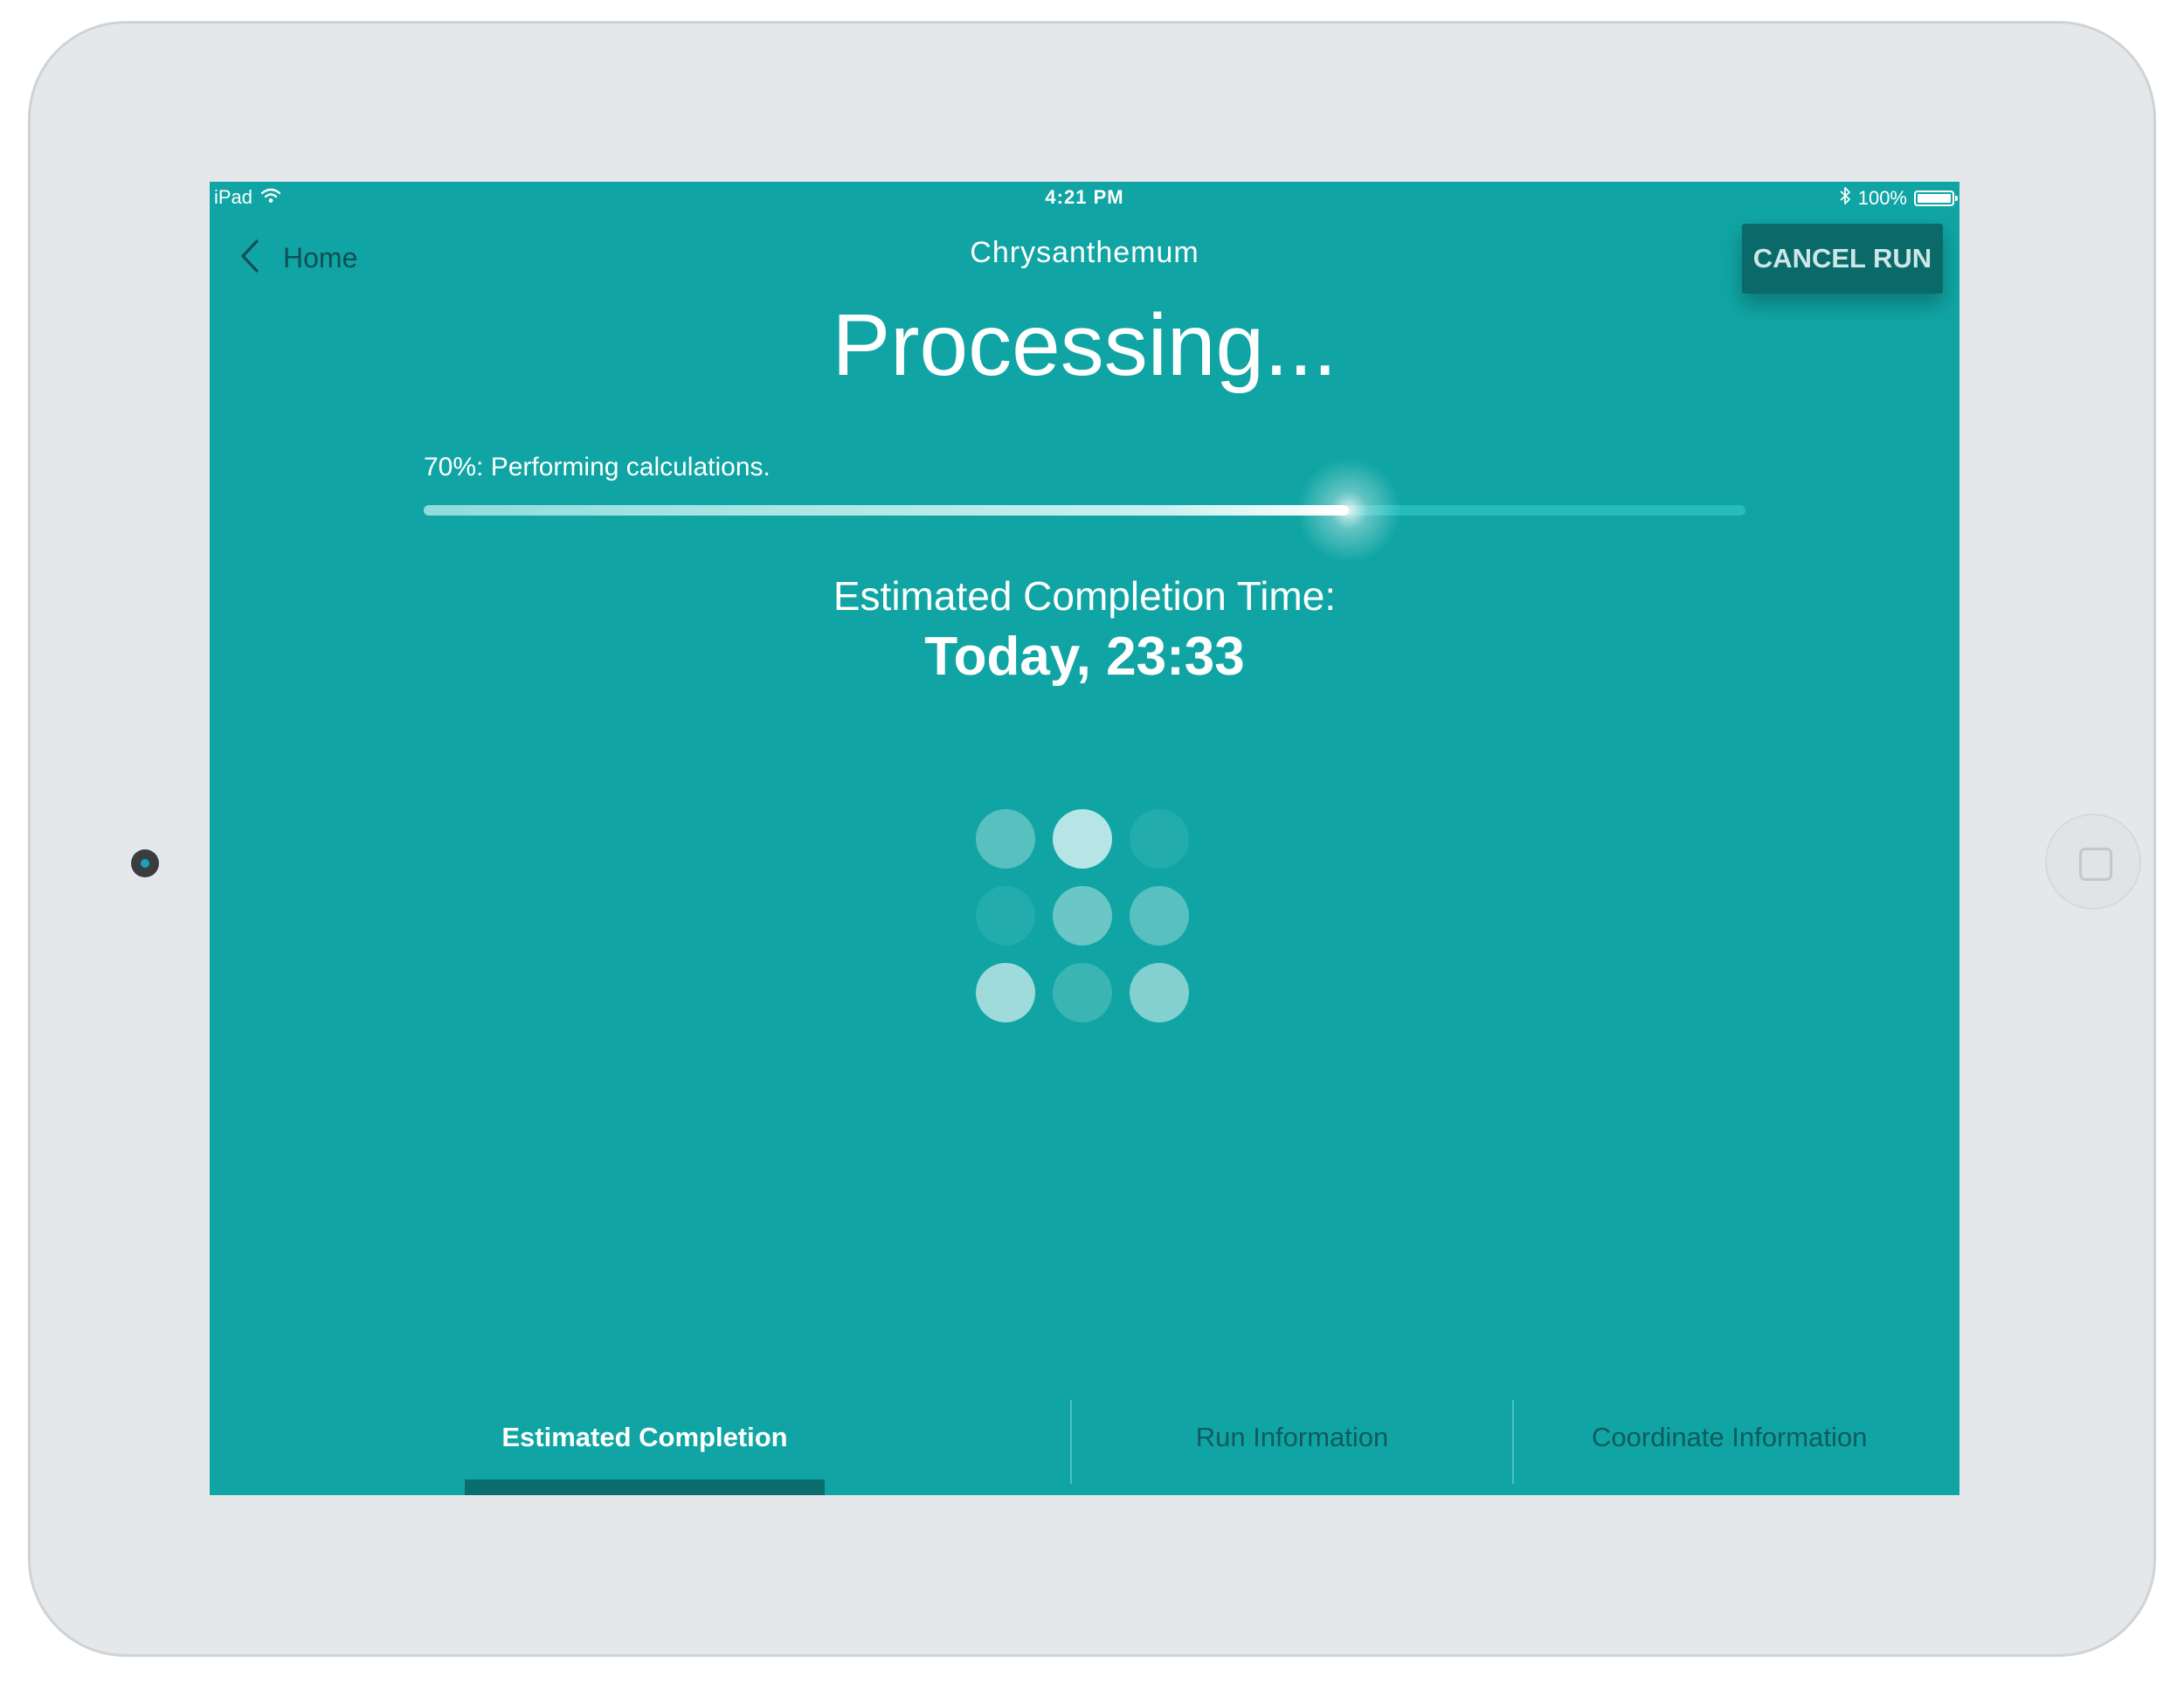 This screenshot has height=1704, width=2184. I want to click on completion-time-label: Estimated Completion Time:, so click(1085, 596).